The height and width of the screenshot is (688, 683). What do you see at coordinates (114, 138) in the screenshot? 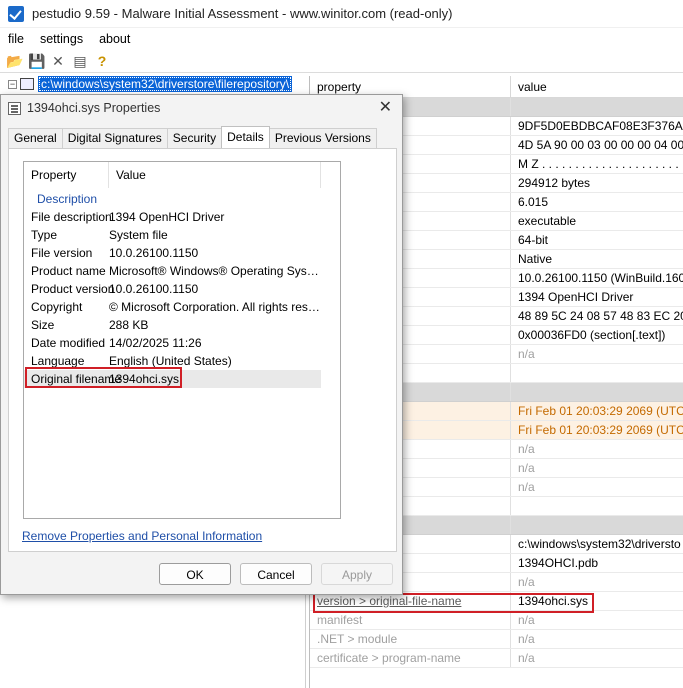
I see `tab-digital-signatures: Digital Signatures` at bounding box center [114, 138].